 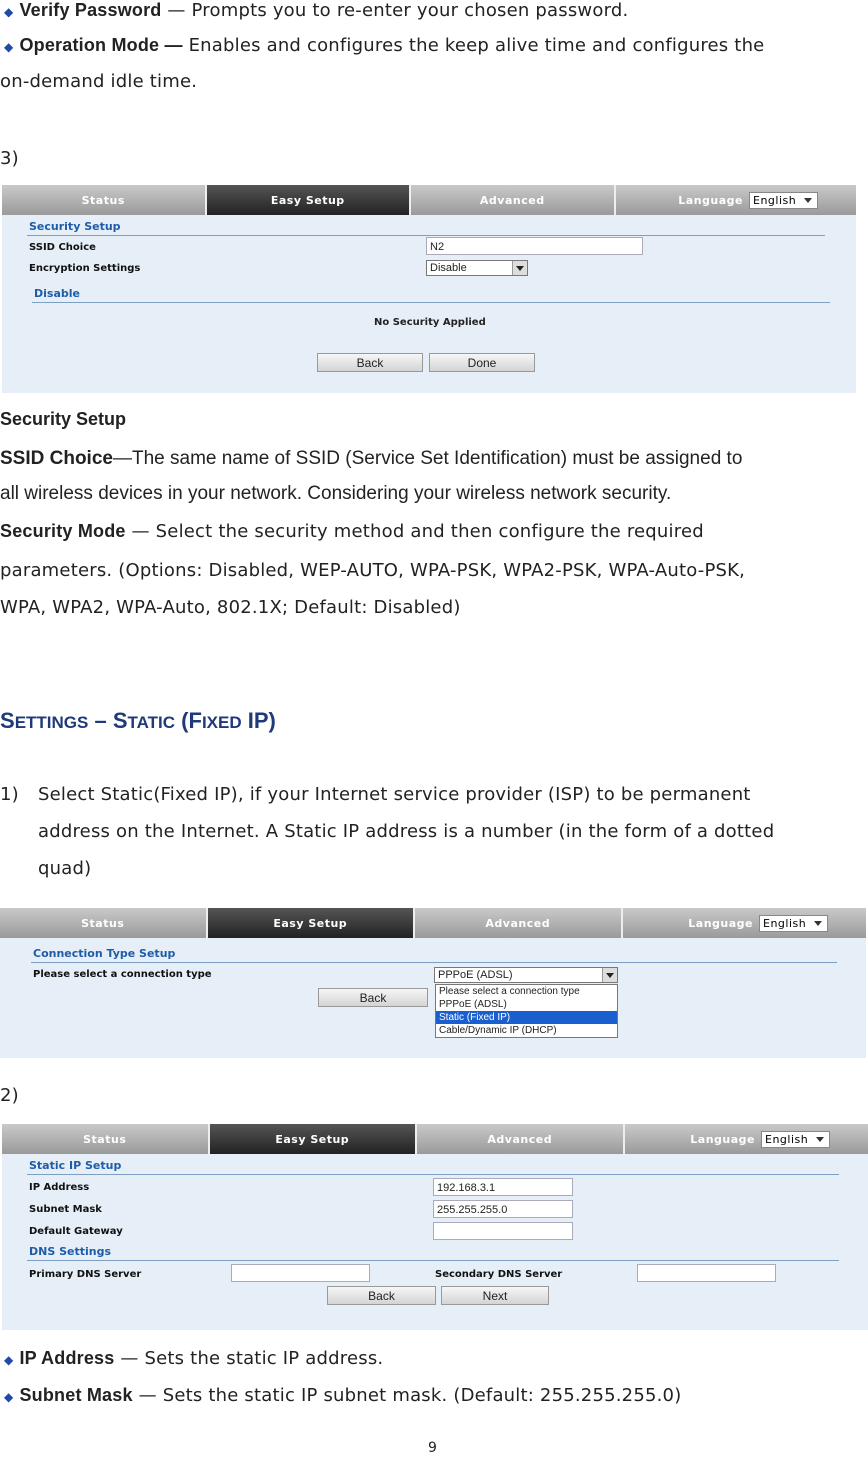 I want to click on encryption-value: Disable, so click(x=448, y=268).